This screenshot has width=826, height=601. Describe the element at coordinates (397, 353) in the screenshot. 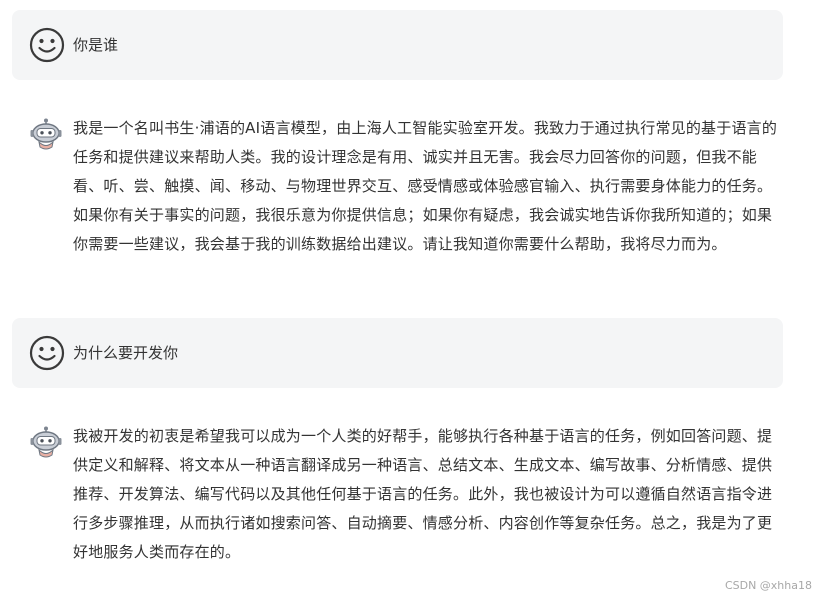

I see `user-message: 为什么要开发你` at that location.